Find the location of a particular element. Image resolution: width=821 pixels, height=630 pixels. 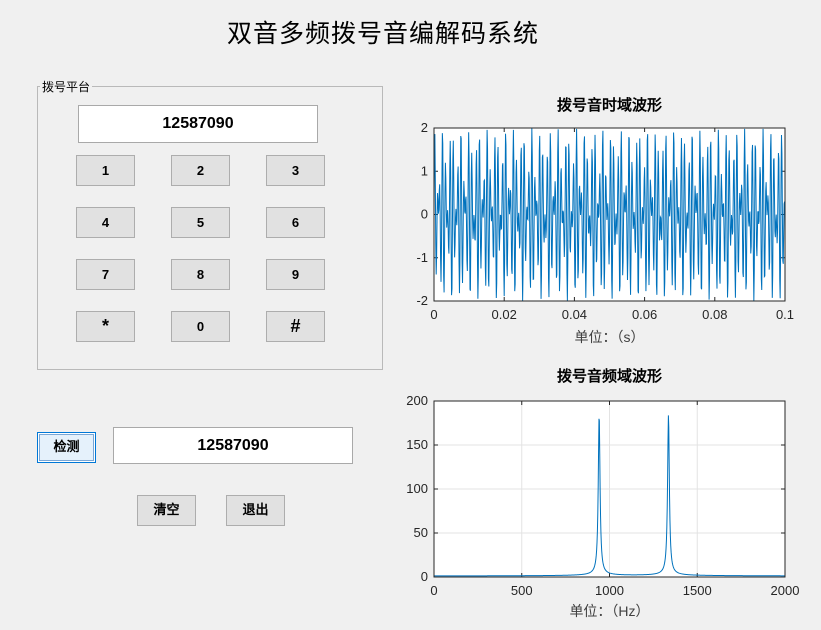

x-tick-label: 0.08 is located at coordinates (714, 314).